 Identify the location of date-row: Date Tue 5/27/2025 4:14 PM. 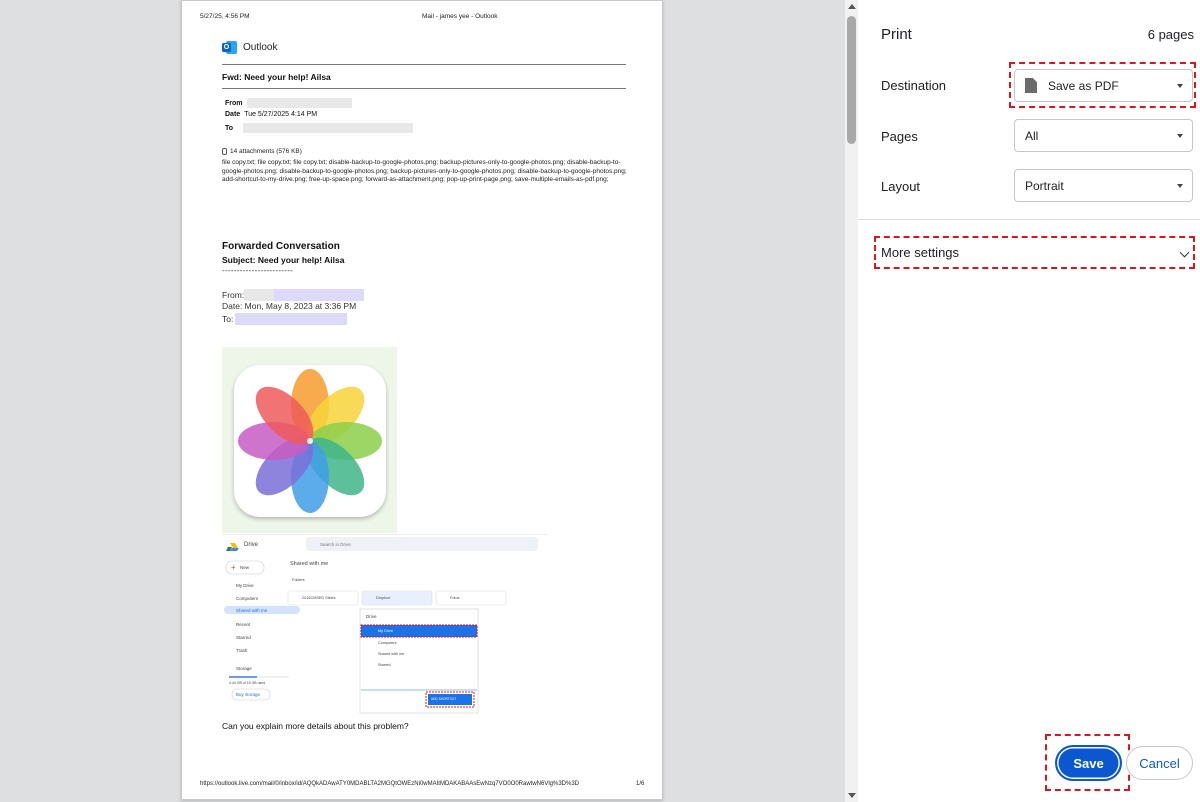
(271, 114).